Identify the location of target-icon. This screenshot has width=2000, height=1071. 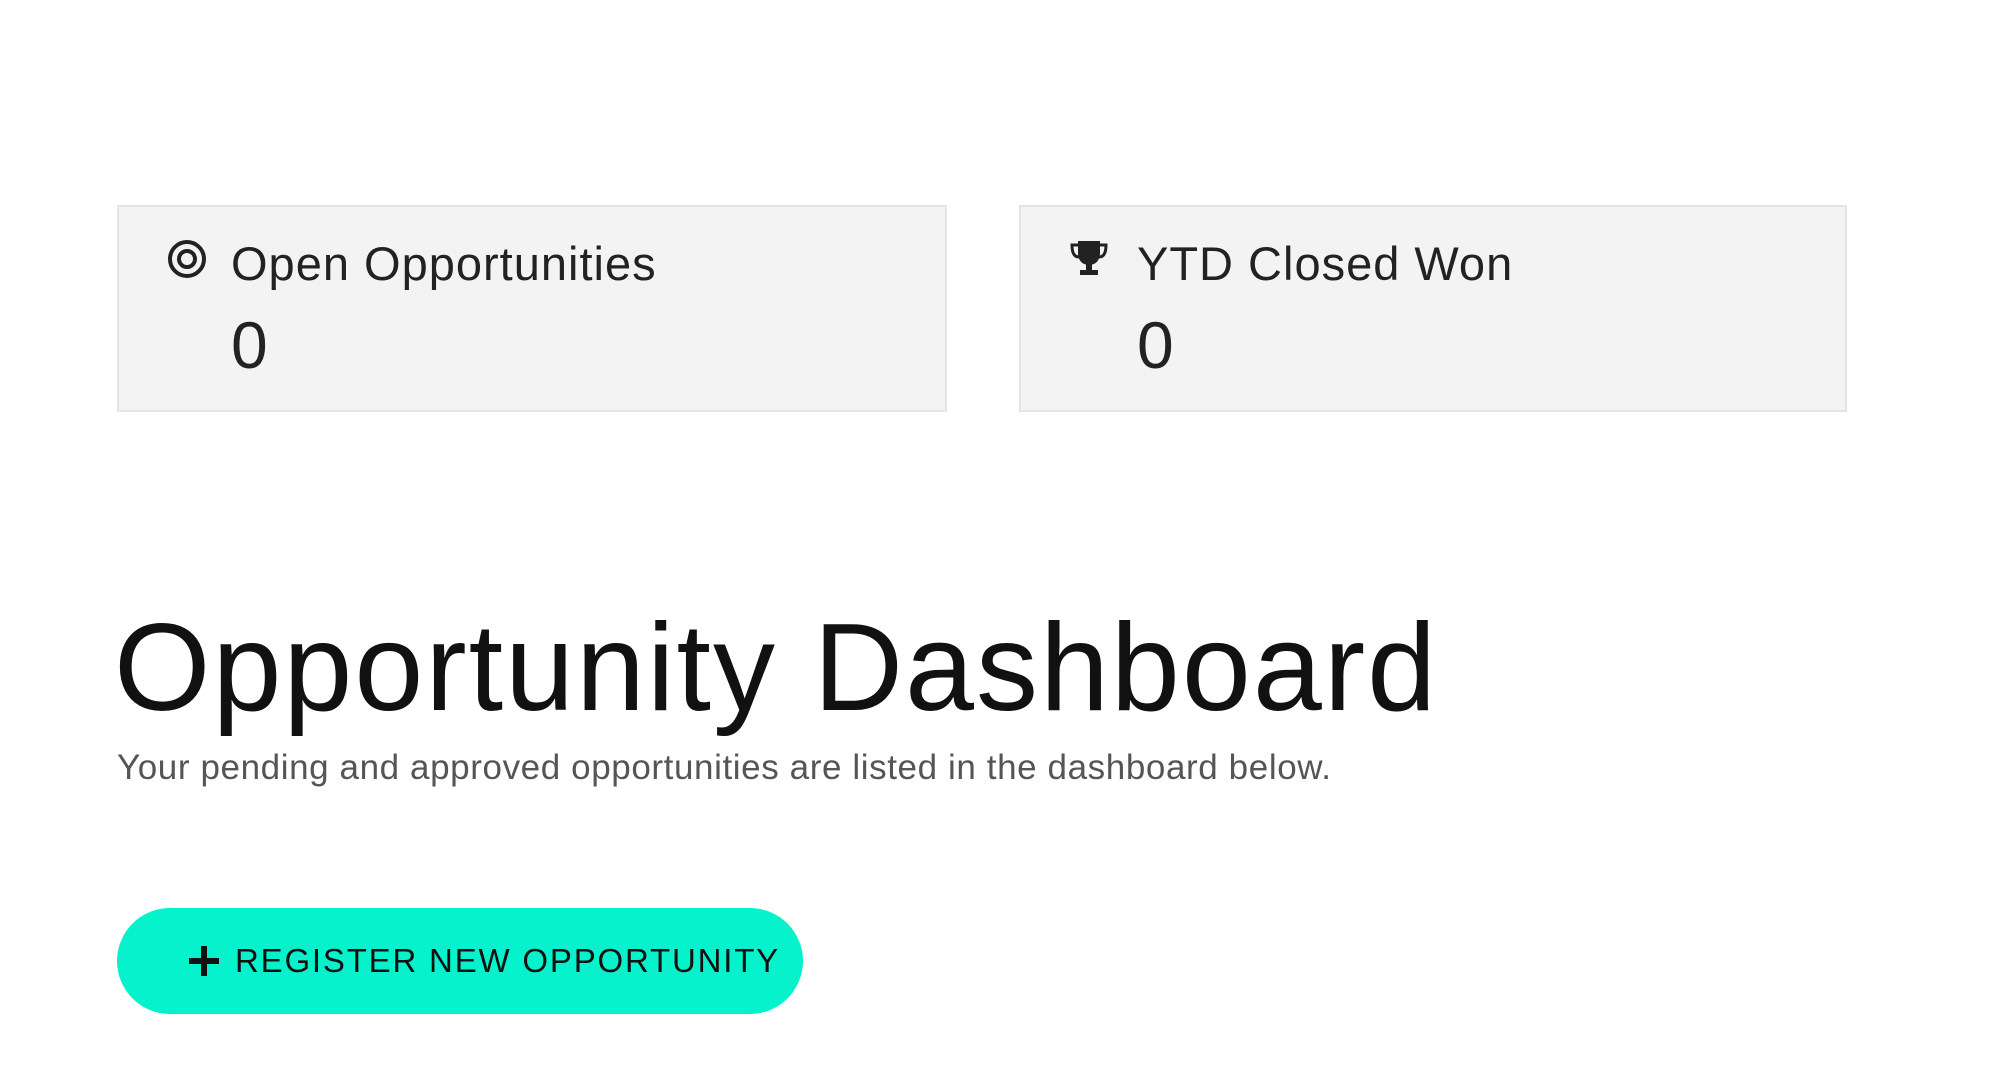
(187, 259).